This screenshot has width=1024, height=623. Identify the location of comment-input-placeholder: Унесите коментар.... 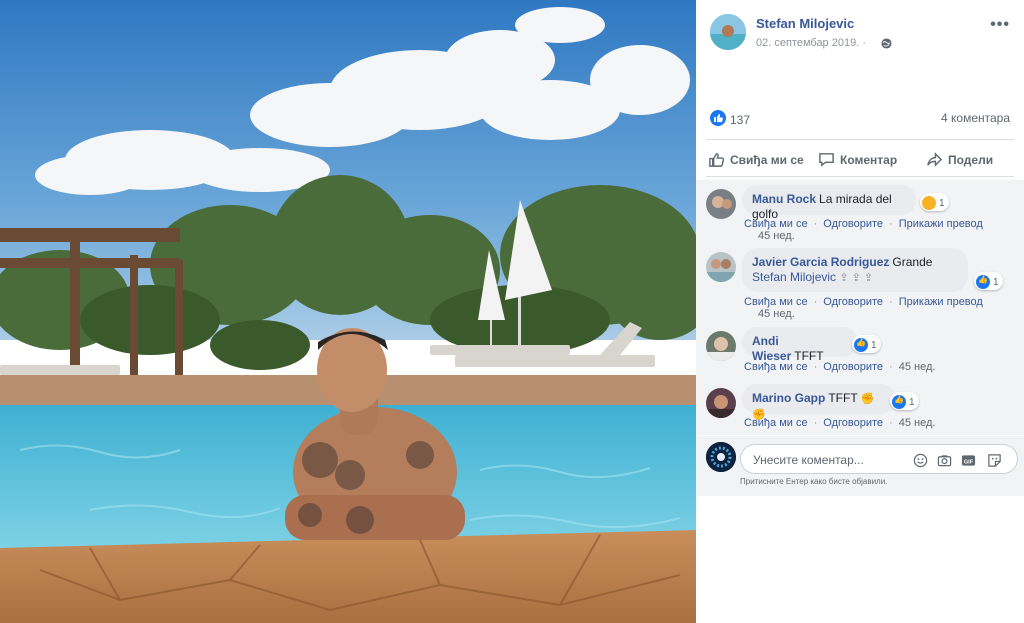
(808, 460).